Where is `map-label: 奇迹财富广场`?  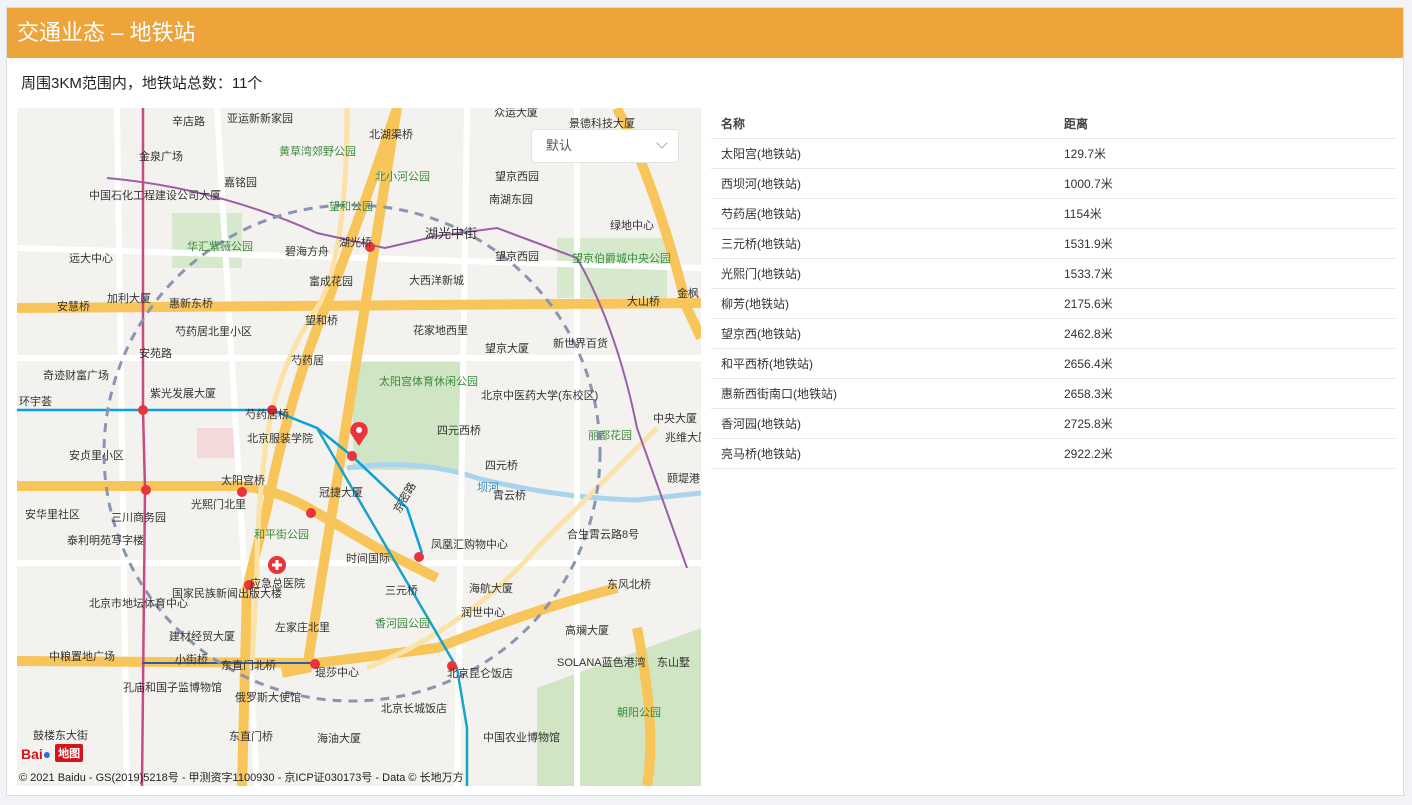
map-label: 奇迹财富广场 is located at coordinates (76, 375).